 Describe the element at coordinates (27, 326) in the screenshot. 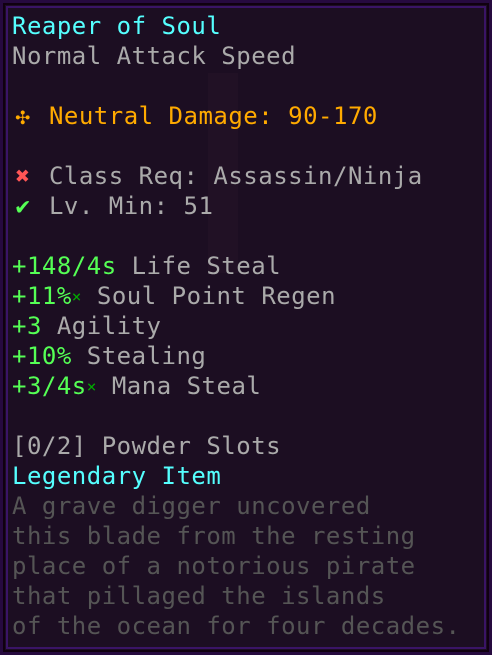

I see `id-value: +3` at that location.